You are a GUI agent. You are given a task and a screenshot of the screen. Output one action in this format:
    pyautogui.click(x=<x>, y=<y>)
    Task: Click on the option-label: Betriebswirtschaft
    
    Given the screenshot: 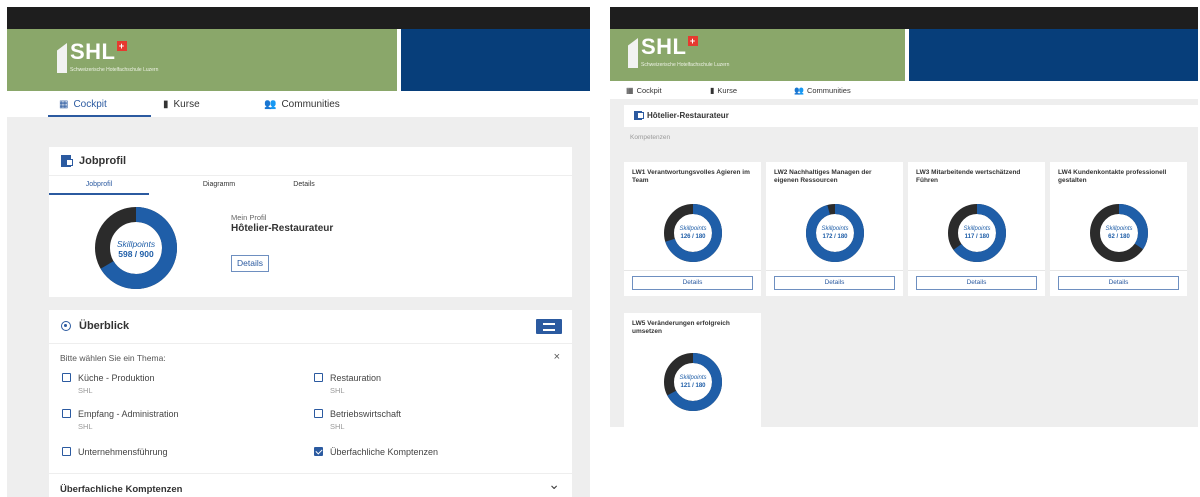 What is the action you would take?
    pyautogui.click(x=366, y=414)
    